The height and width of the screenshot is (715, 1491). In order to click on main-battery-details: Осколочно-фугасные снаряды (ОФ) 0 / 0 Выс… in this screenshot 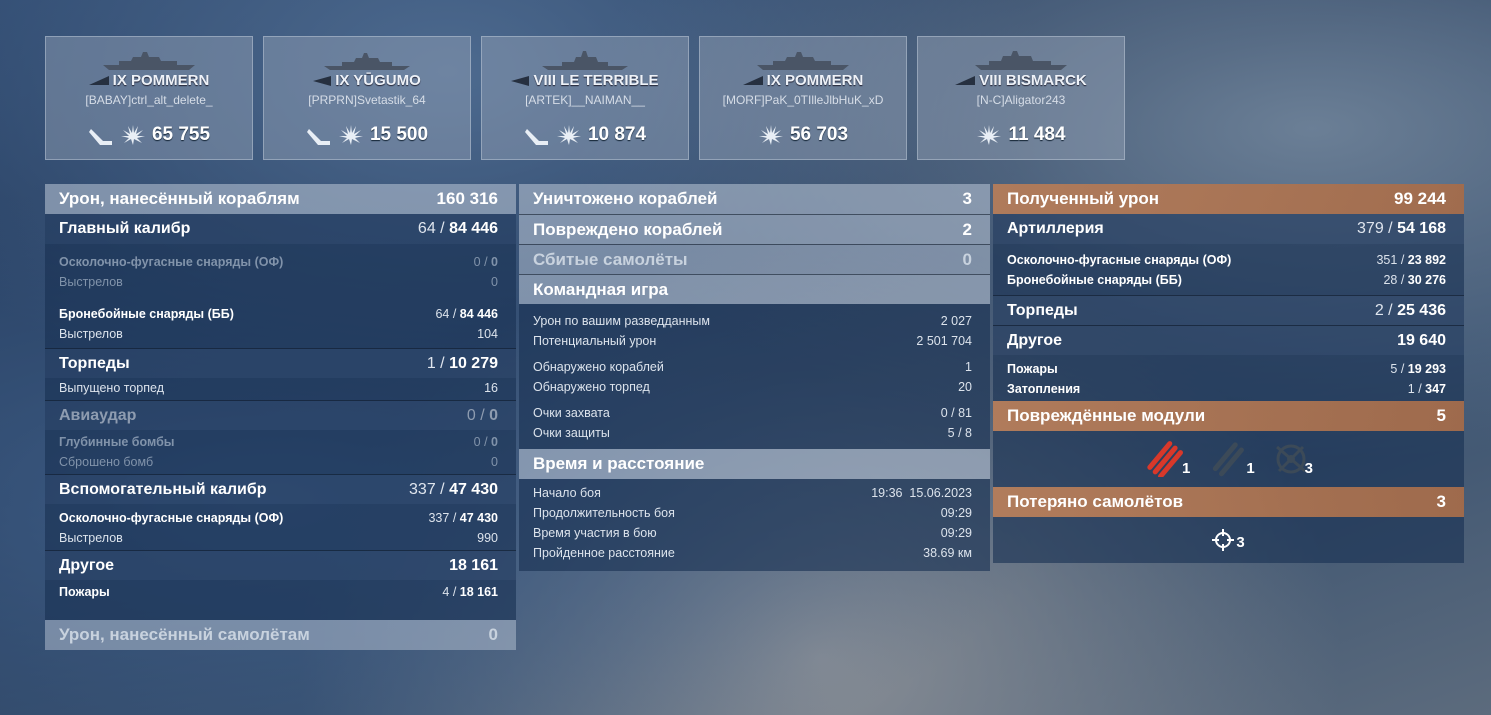, I will do `click(280, 296)`.